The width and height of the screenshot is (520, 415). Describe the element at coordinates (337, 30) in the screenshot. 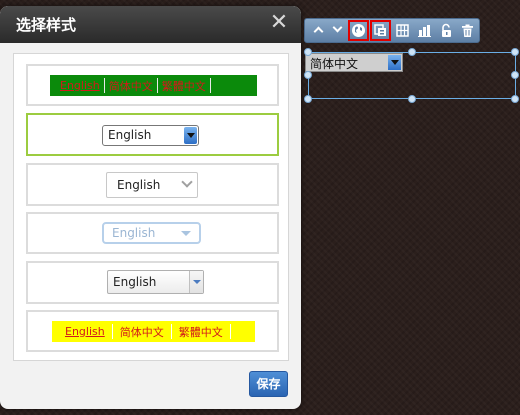

I see `move-down-icon` at that location.